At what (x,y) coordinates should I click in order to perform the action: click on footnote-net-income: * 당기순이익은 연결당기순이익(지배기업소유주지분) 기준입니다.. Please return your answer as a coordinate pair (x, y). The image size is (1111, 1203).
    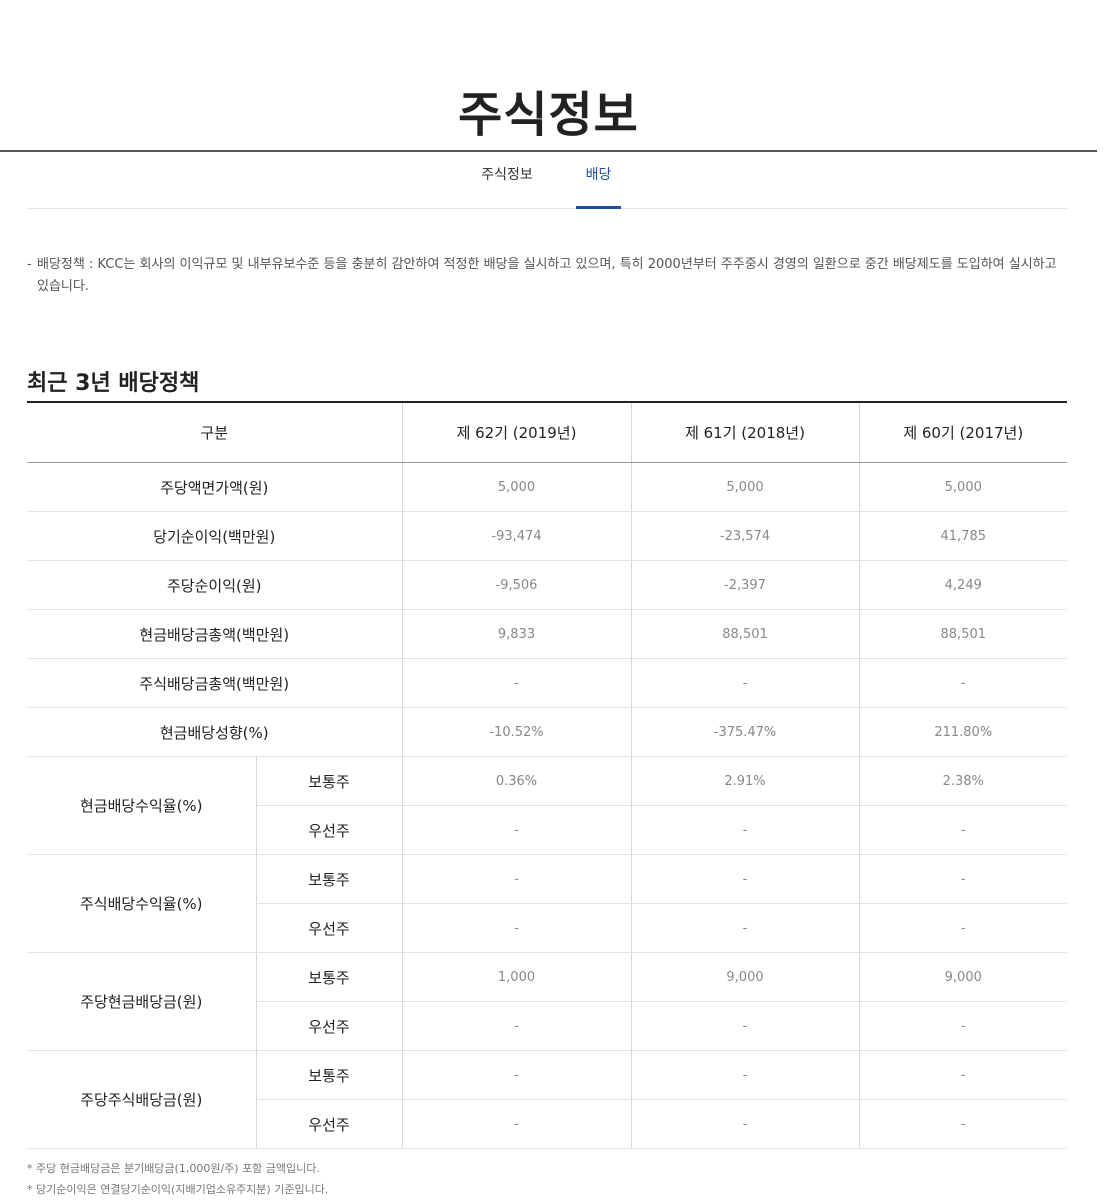
    Looking at the image, I should click on (178, 1189).